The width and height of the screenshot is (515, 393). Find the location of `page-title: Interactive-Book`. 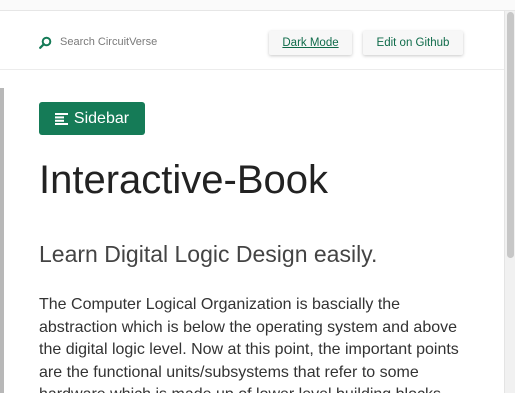

page-title: Interactive-Book is located at coordinates (184, 180).